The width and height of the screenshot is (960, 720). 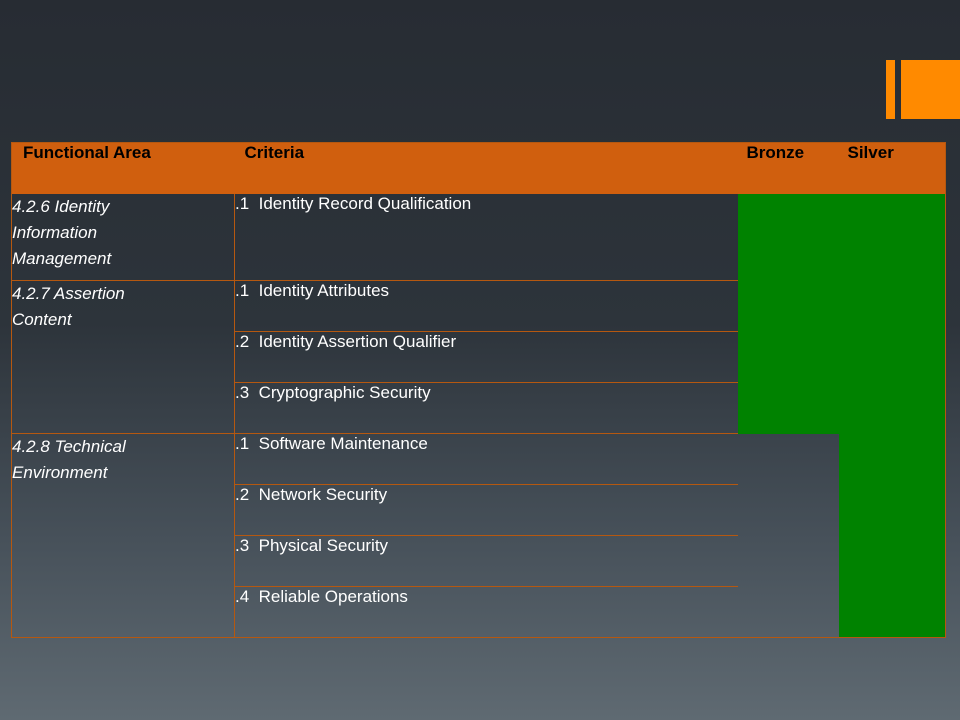 What do you see at coordinates (61, 206) in the screenshot?
I see `area-line: 4.2.6 Identity` at bounding box center [61, 206].